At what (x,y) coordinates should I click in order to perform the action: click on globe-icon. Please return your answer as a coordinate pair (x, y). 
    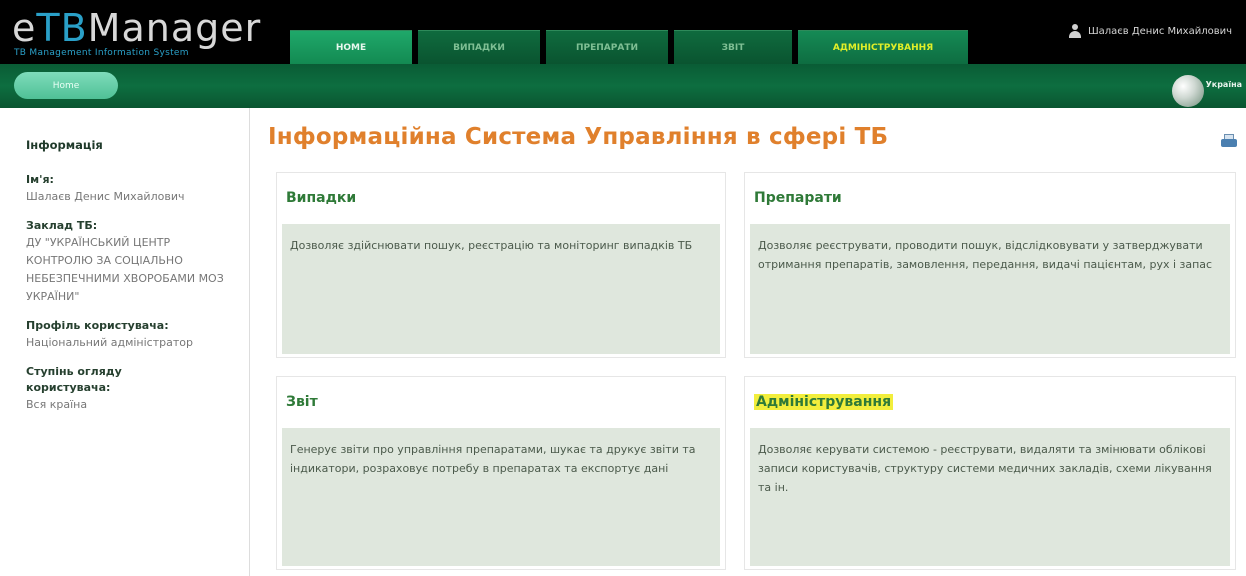
    Looking at the image, I should click on (1188, 91).